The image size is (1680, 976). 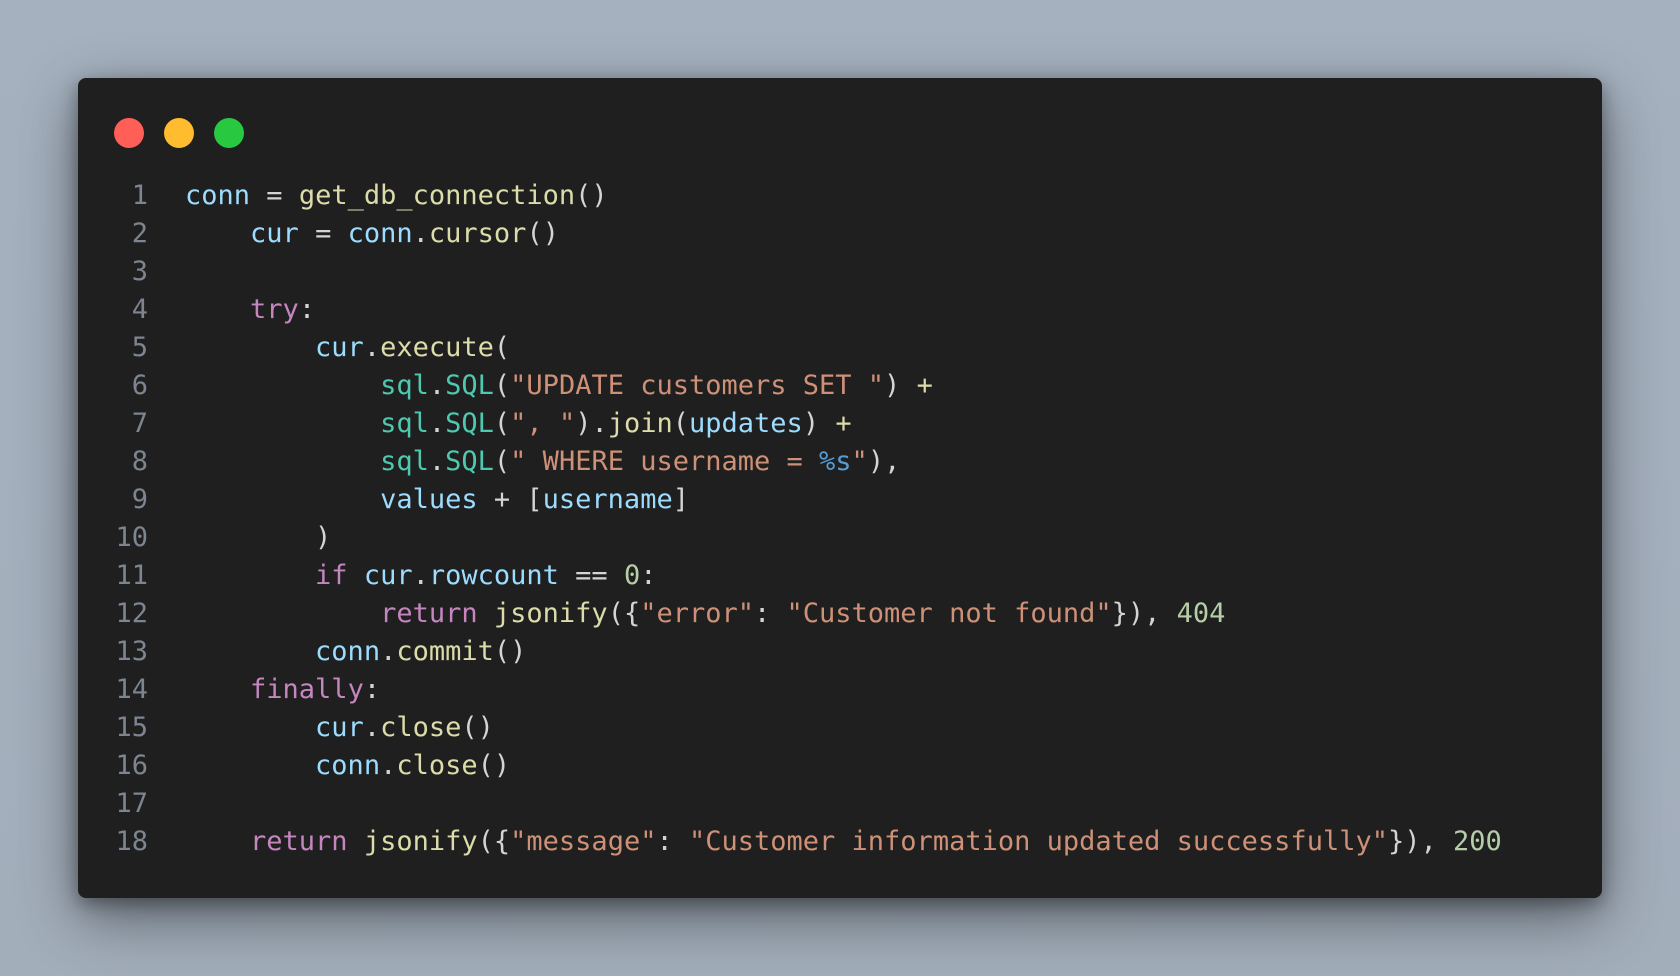 I want to click on code-token: ==, so click(x=591, y=575).